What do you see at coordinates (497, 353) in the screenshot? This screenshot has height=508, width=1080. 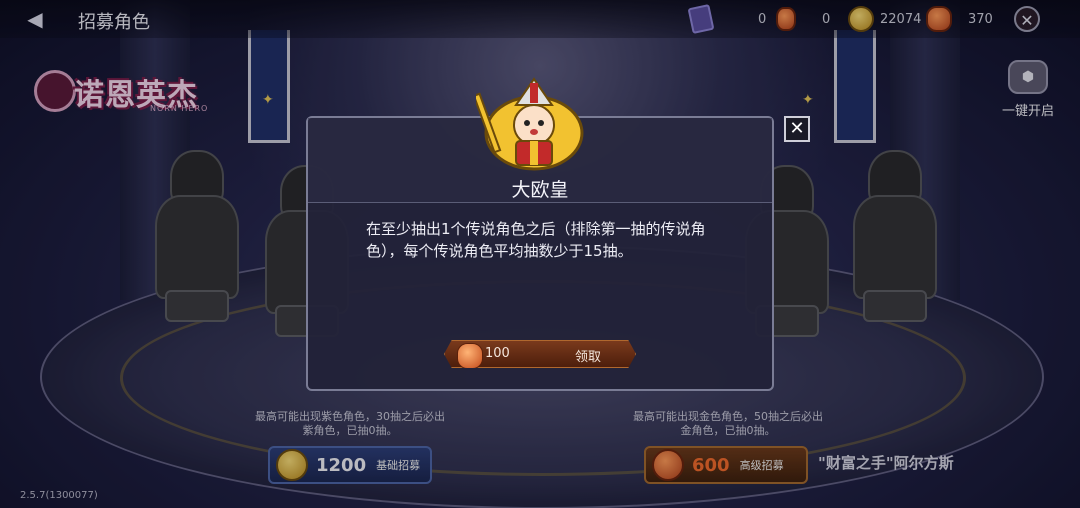 I see `reward-amount: 100` at bounding box center [497, 353].